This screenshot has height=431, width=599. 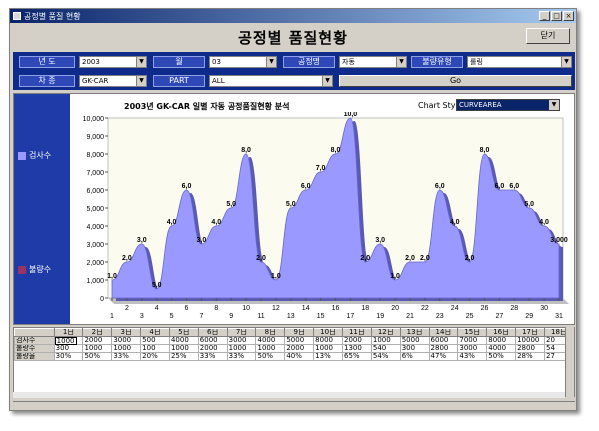 I want to click on data-label: 7,0, so click(x=321, y=168).